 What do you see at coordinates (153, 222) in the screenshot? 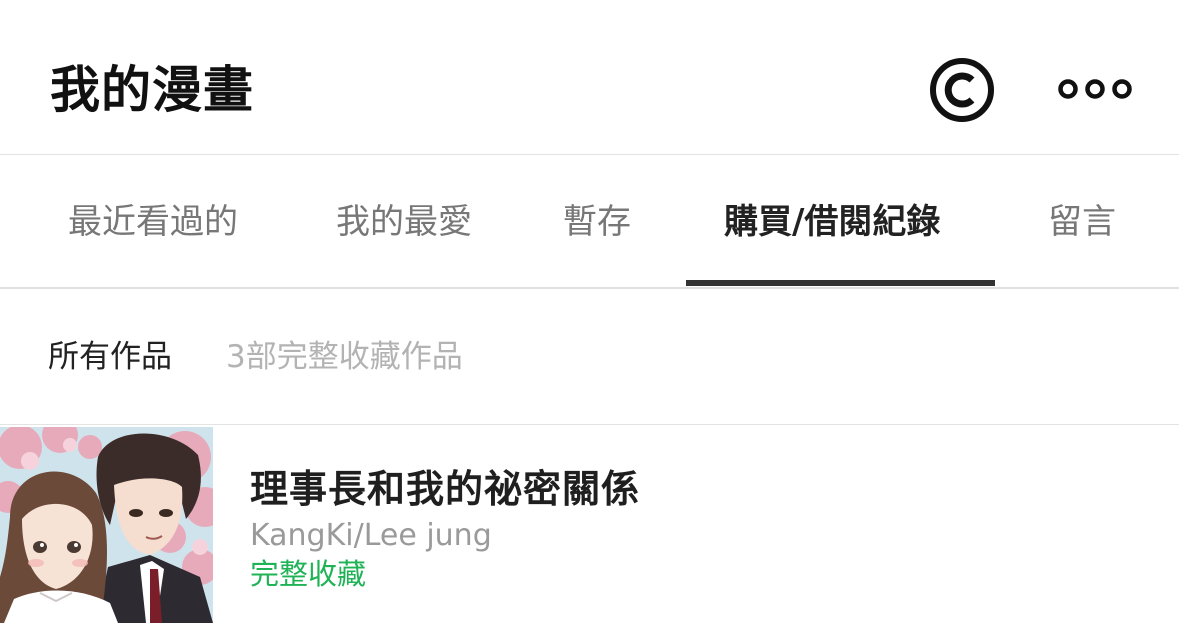
I see `tab-recently-viewed: 最近看過的` at bounding box center [153, 222].